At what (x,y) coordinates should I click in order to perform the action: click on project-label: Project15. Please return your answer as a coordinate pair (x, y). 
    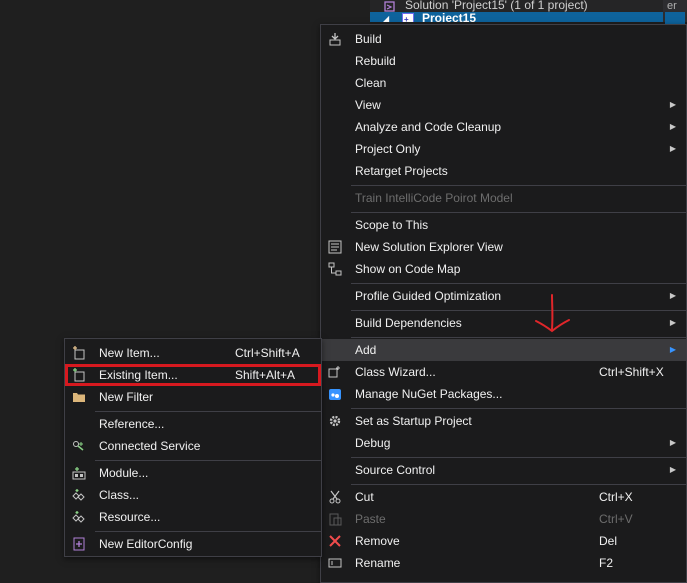
    Looking at the image, I should click on (449, 16).